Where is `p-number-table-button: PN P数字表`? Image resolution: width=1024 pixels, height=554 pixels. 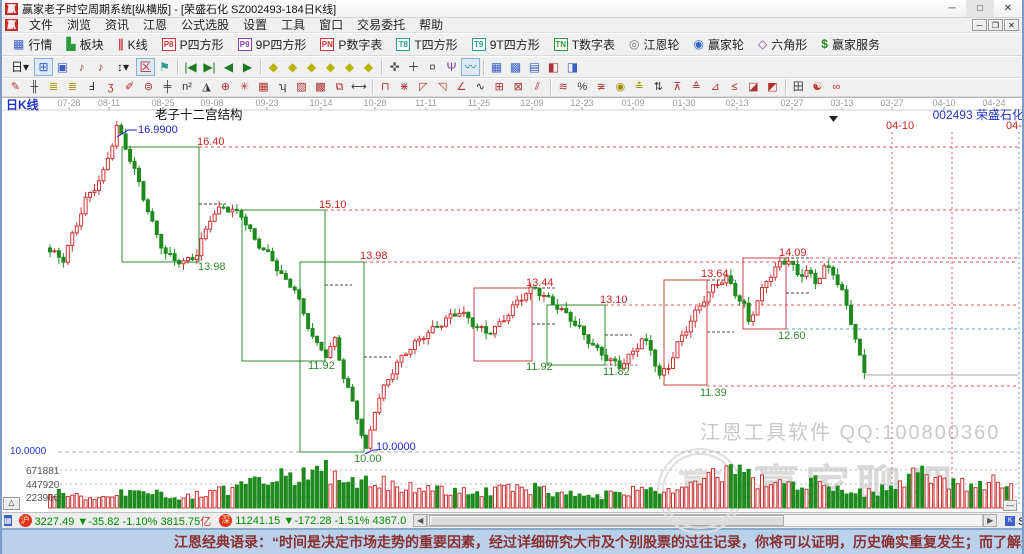
p-number-table-button: PN P数字表 is located at coordinates (351, 44).